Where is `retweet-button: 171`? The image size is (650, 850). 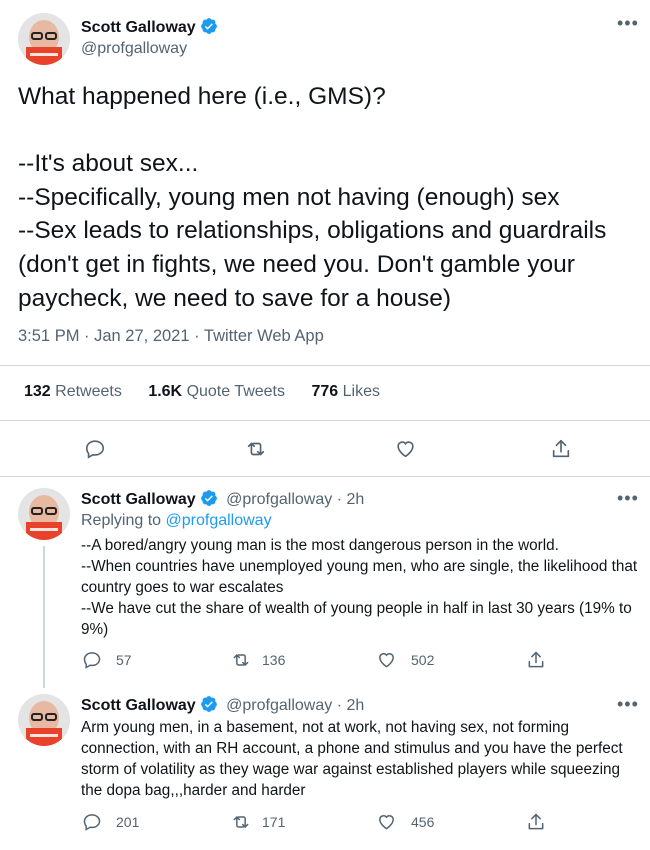
retweet-button: 171 is located at coordinates (257, 822).